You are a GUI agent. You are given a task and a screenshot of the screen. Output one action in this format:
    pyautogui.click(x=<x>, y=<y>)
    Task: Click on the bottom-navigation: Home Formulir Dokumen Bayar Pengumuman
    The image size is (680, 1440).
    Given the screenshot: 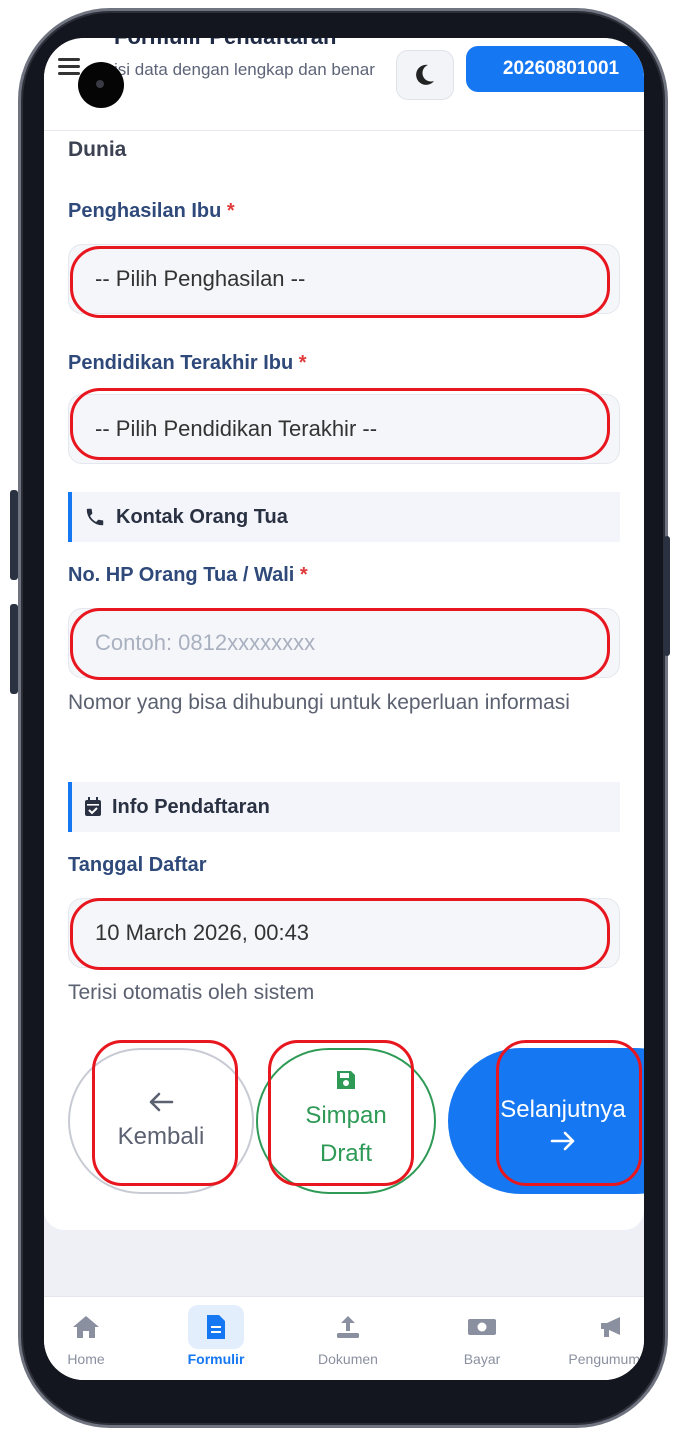 What is the action you would take?
    pyautogui.click(x=344, y=1338)
    